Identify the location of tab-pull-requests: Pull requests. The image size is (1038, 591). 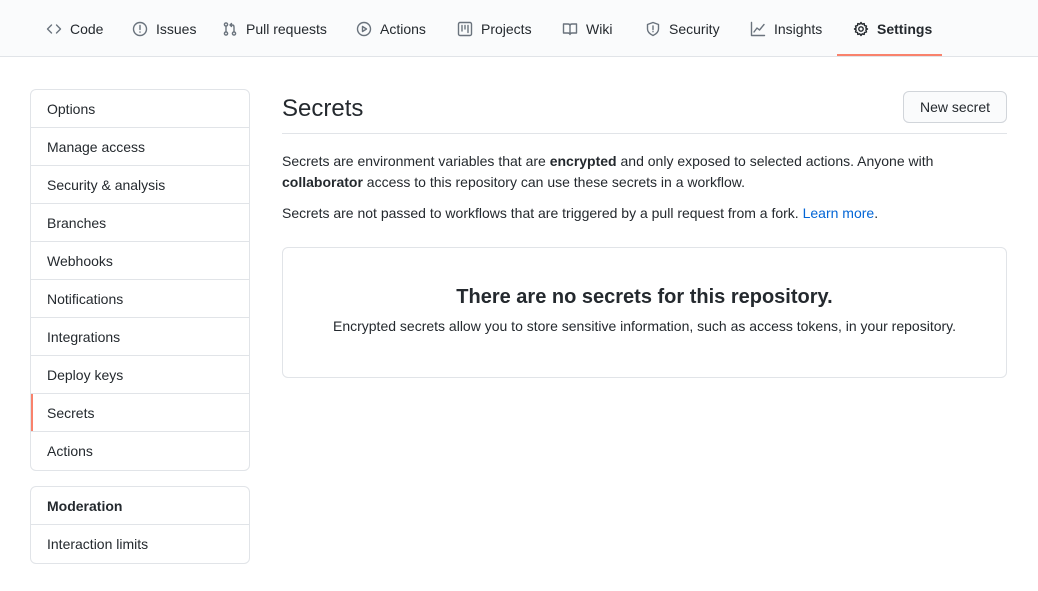
(274, 28).